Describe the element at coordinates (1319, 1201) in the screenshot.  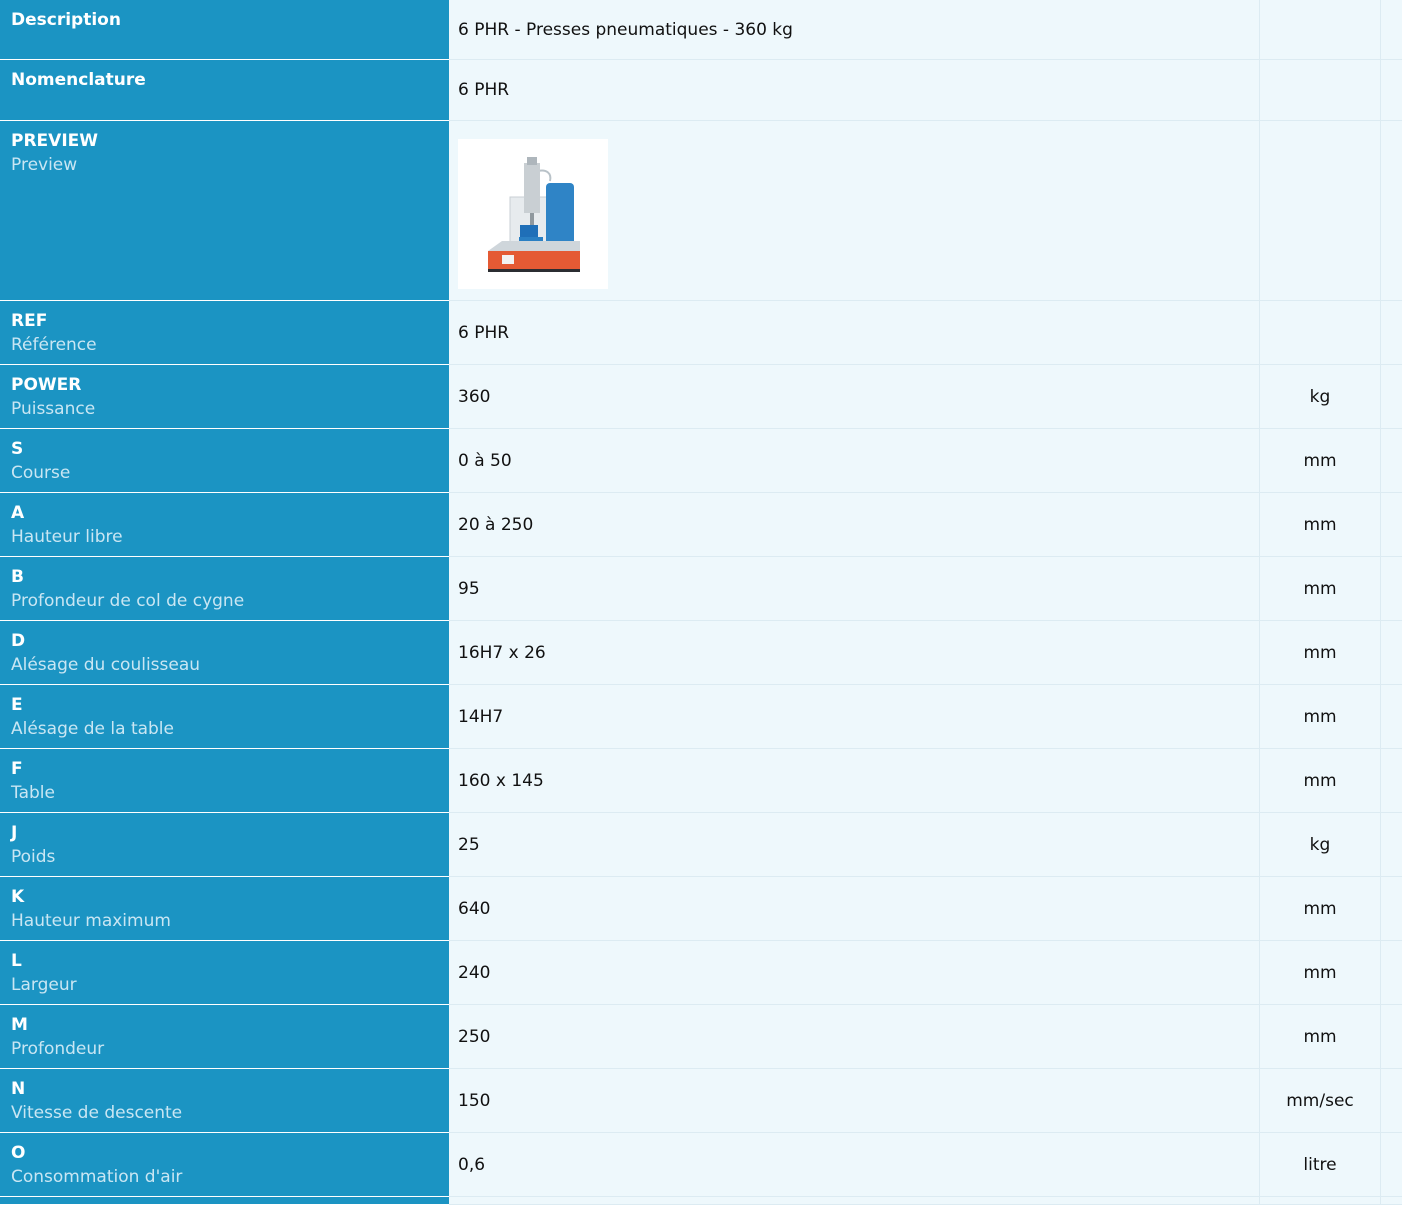
I see `spec-unit-empty` at that location.